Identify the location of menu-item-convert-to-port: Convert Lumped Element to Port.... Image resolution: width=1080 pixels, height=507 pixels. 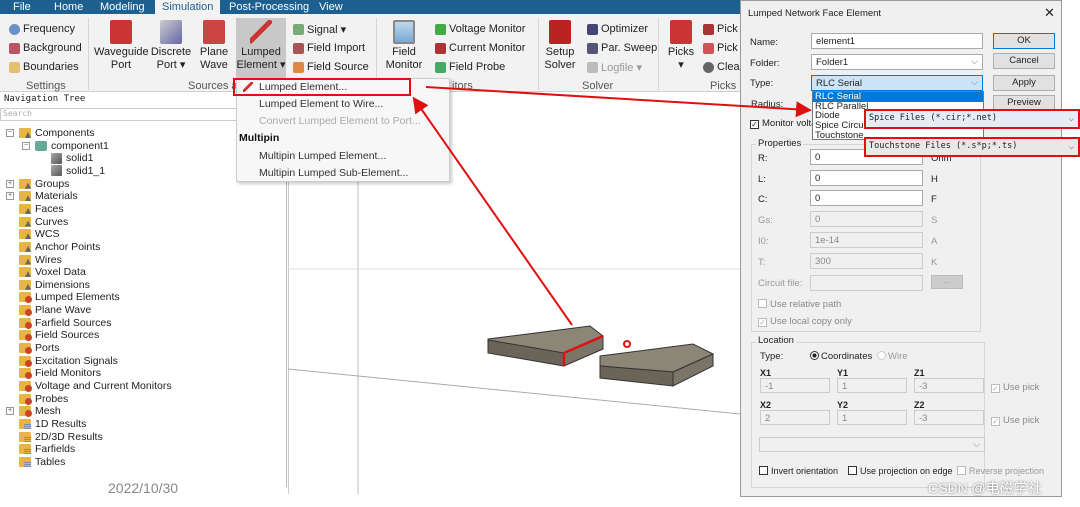
(340, 121).